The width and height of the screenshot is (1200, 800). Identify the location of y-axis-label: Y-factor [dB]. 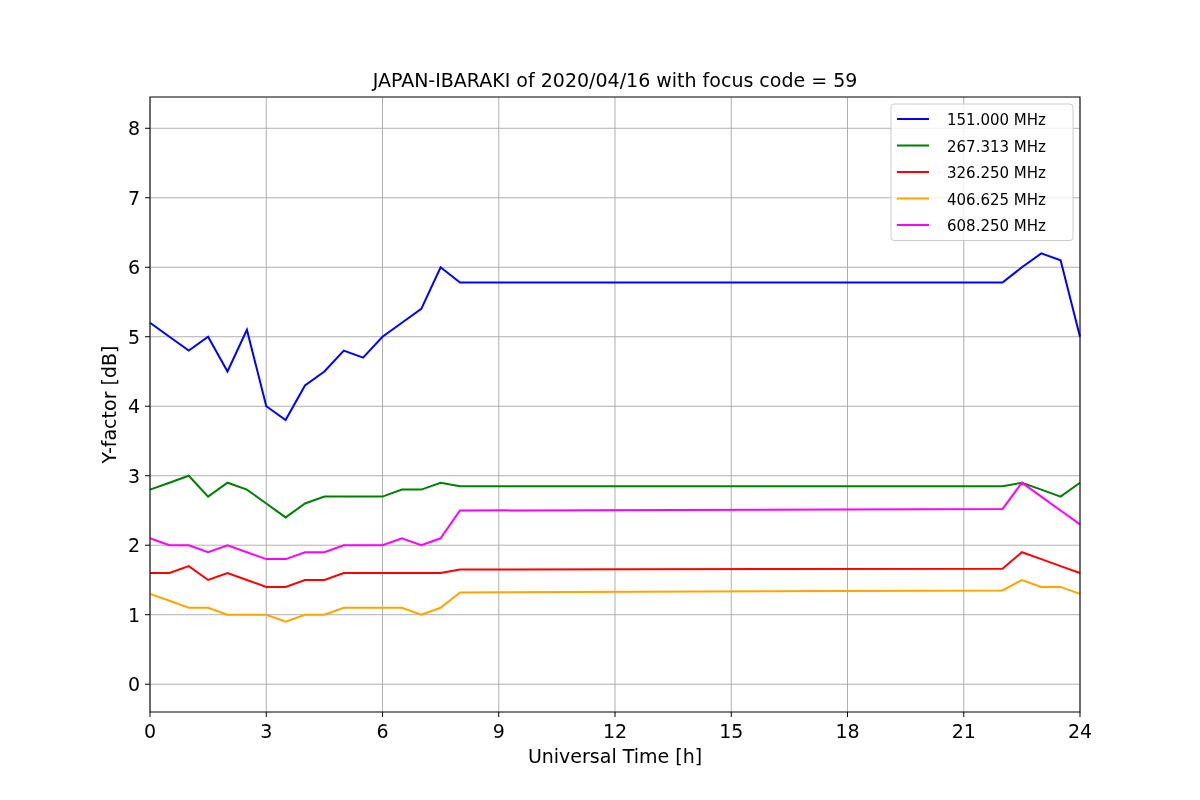
(109, 404).